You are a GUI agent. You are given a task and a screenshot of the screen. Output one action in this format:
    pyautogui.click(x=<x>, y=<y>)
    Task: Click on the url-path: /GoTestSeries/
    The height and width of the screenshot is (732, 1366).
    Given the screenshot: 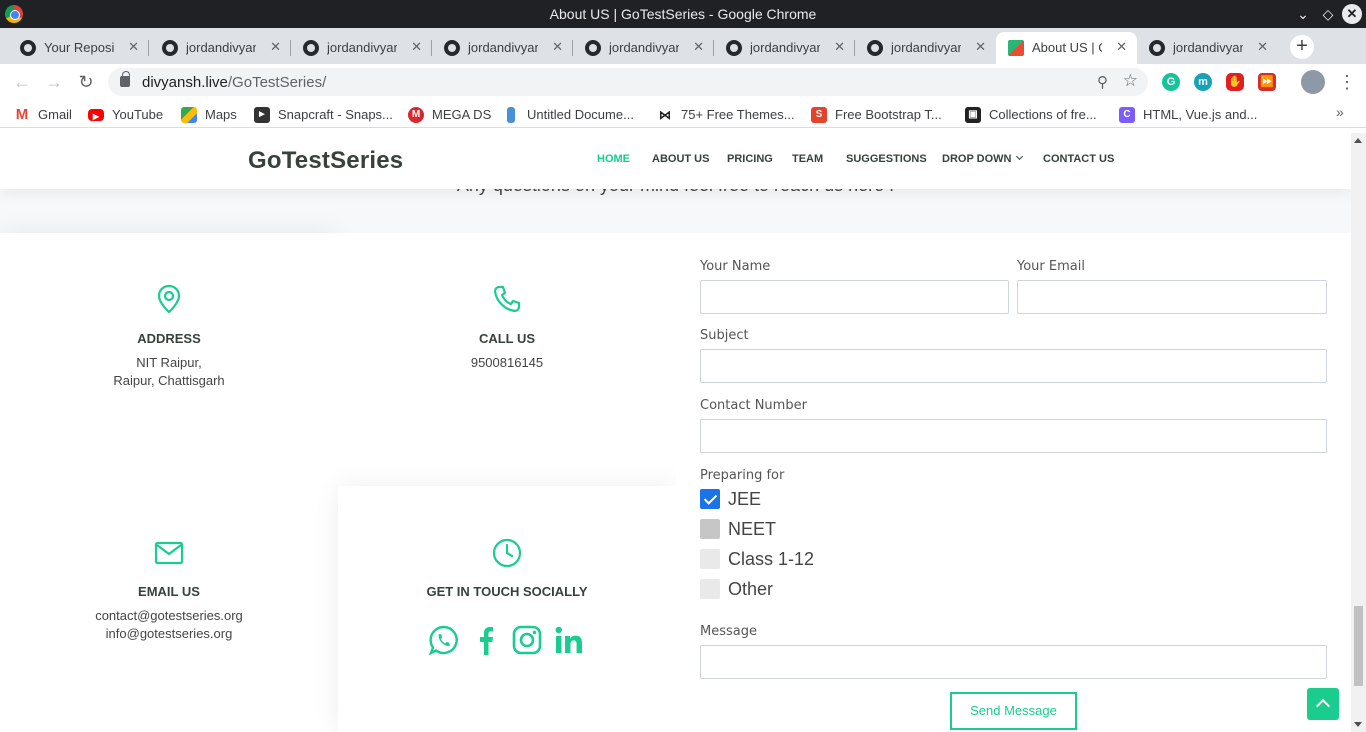 What is the action you would take?
    pyautogui.click(x=277, y=82)
    